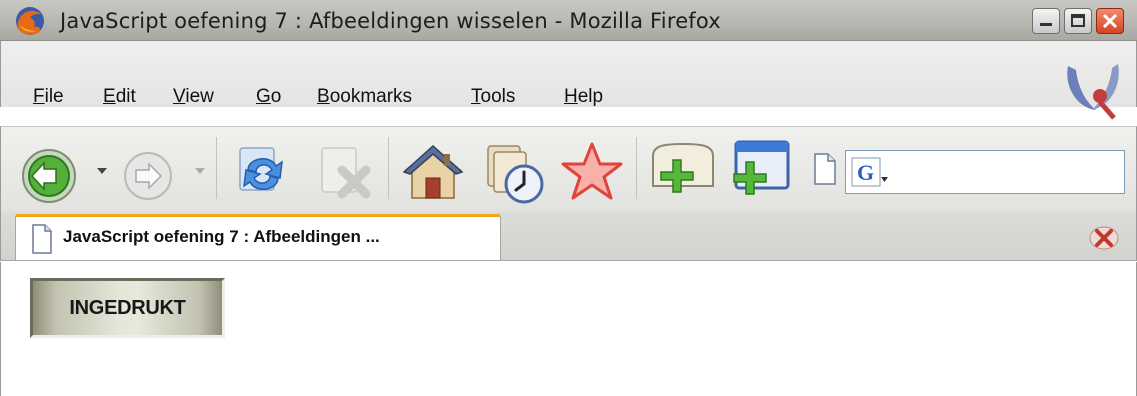 The image size is (1137, 396). What do you see at coordinates (683, 173) in the screenshot?
I see `new-tab-icon` at bounding box center [683, 173].